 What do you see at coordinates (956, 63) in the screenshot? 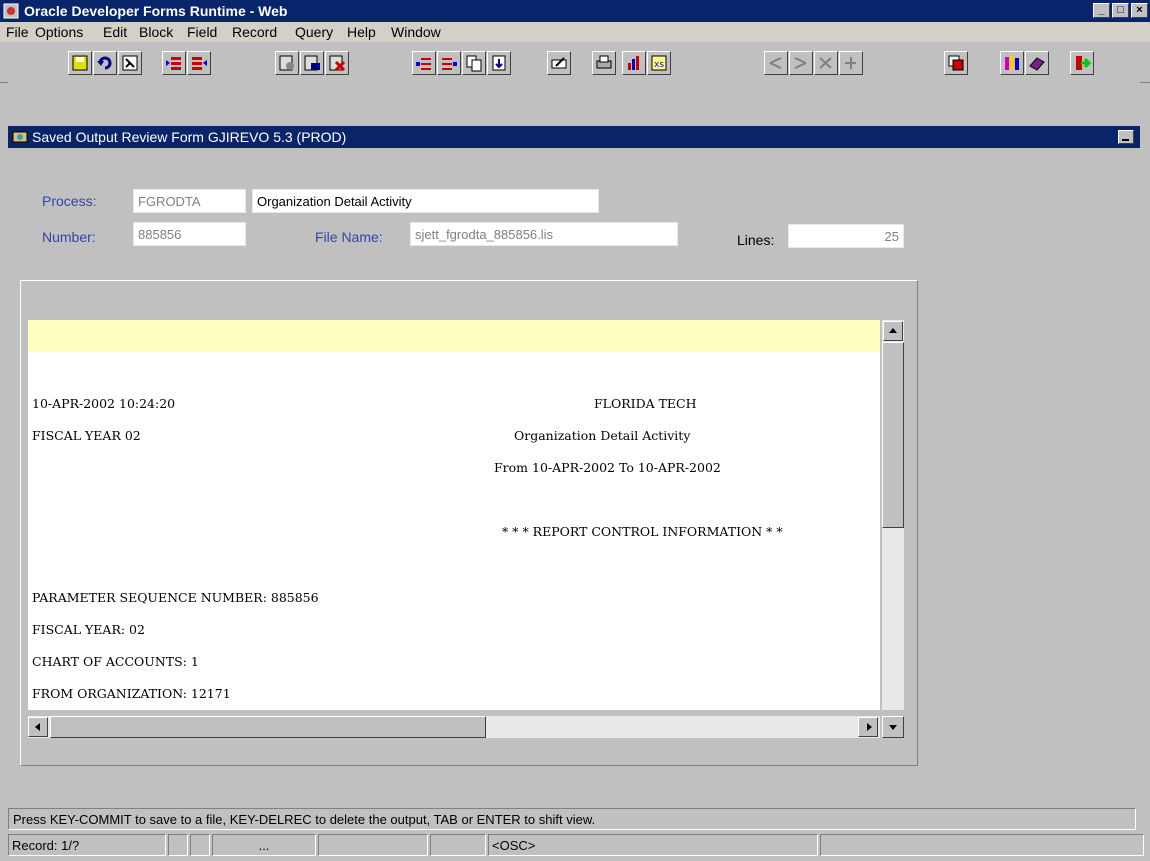
I see `window-cascade-icon` at bounding box center [956, 63].